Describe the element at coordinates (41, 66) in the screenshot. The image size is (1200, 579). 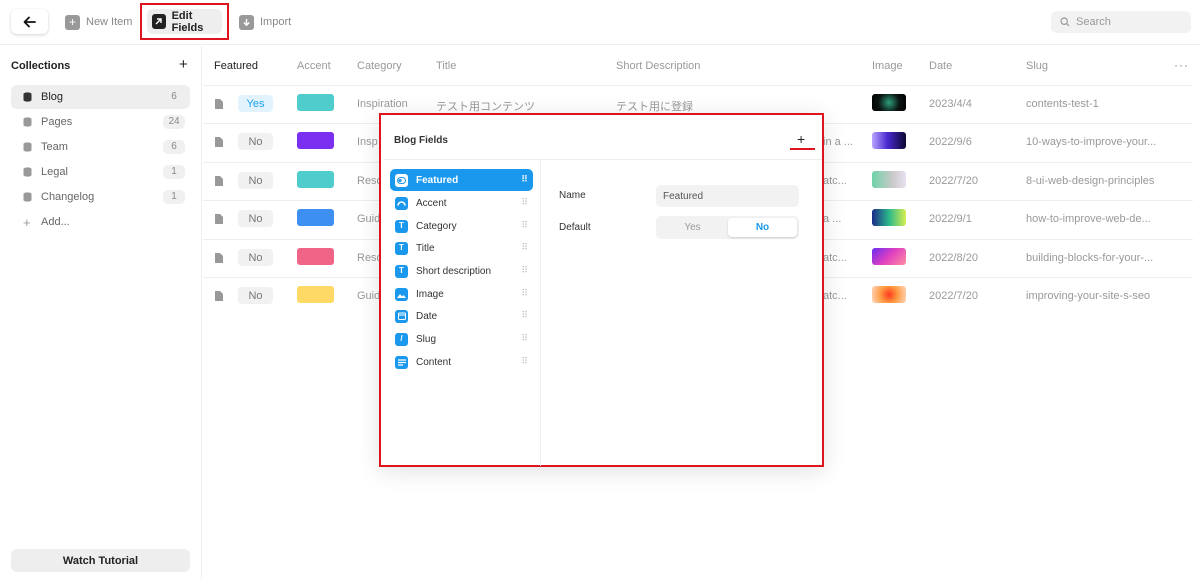
I see `collections-heading: Collections` at that location.